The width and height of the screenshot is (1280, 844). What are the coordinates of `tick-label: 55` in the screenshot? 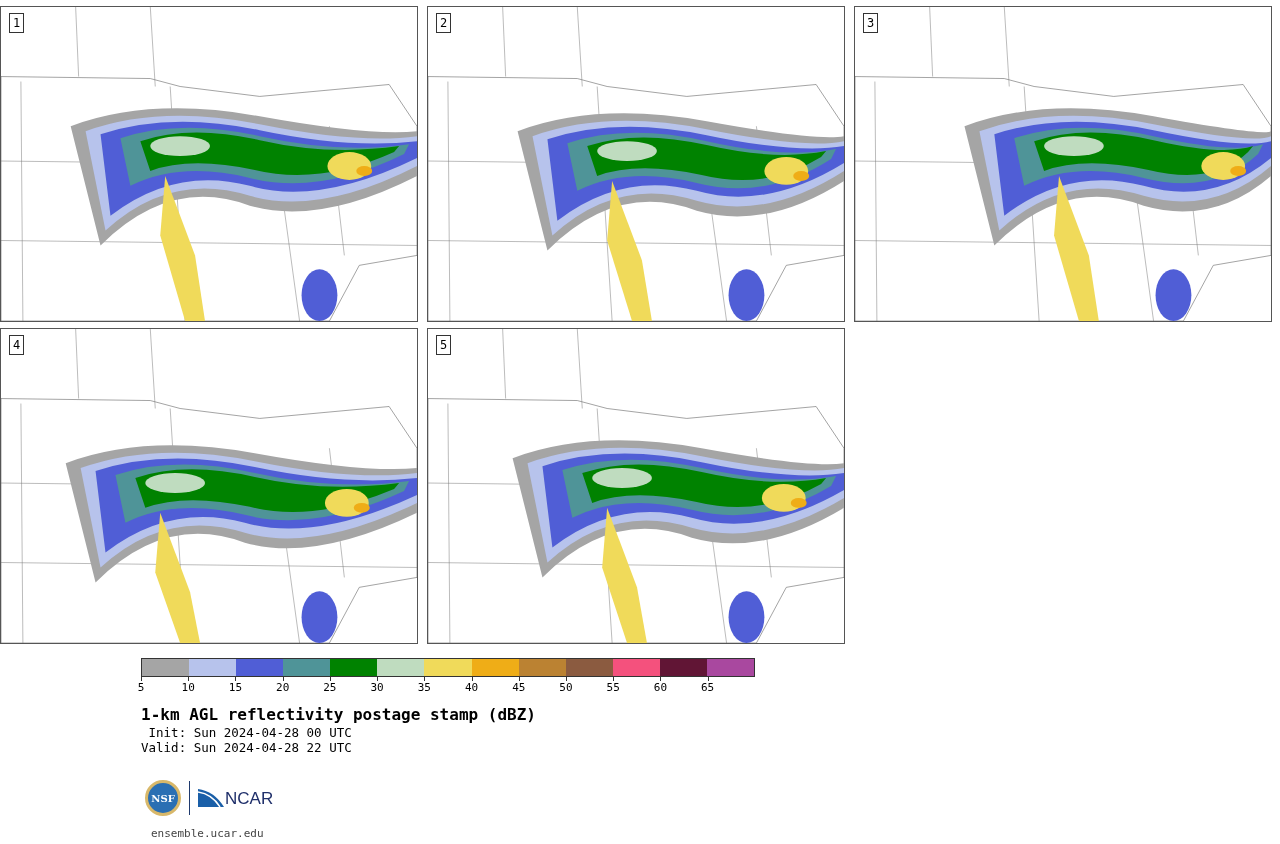 It's located at (613, 688).